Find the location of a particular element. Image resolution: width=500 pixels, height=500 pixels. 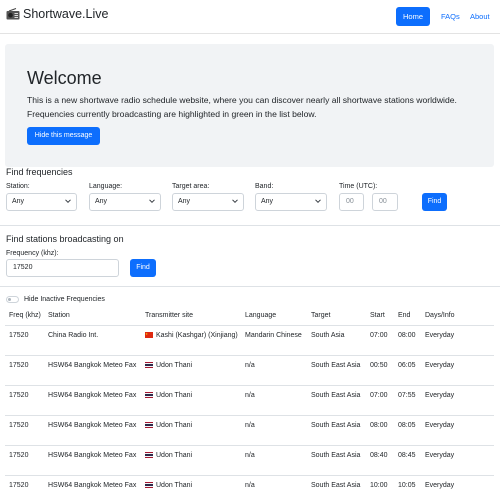

station-select-value: Any is located at coordinates (18, 201).